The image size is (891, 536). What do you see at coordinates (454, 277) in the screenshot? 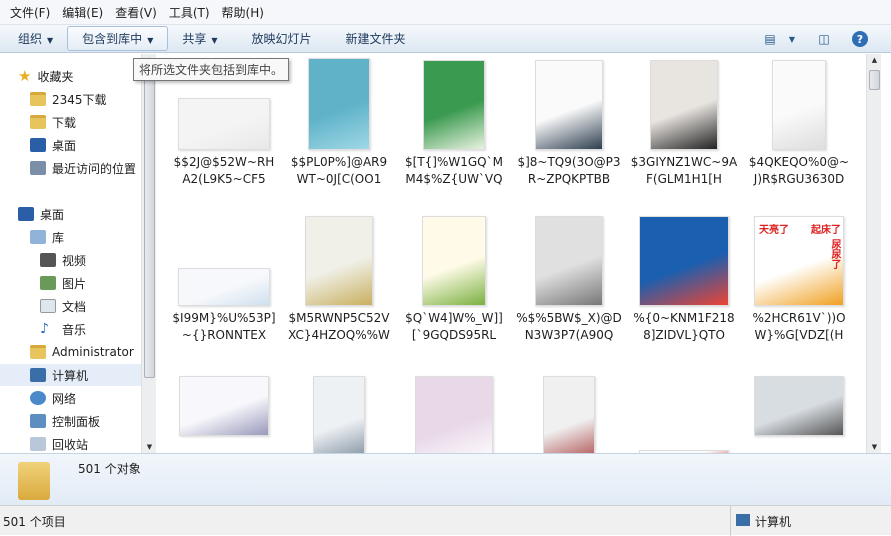
I see `file-item: $Q`W4]W%_W]][`9GQDS95RL` at bounding box center [454, 277].